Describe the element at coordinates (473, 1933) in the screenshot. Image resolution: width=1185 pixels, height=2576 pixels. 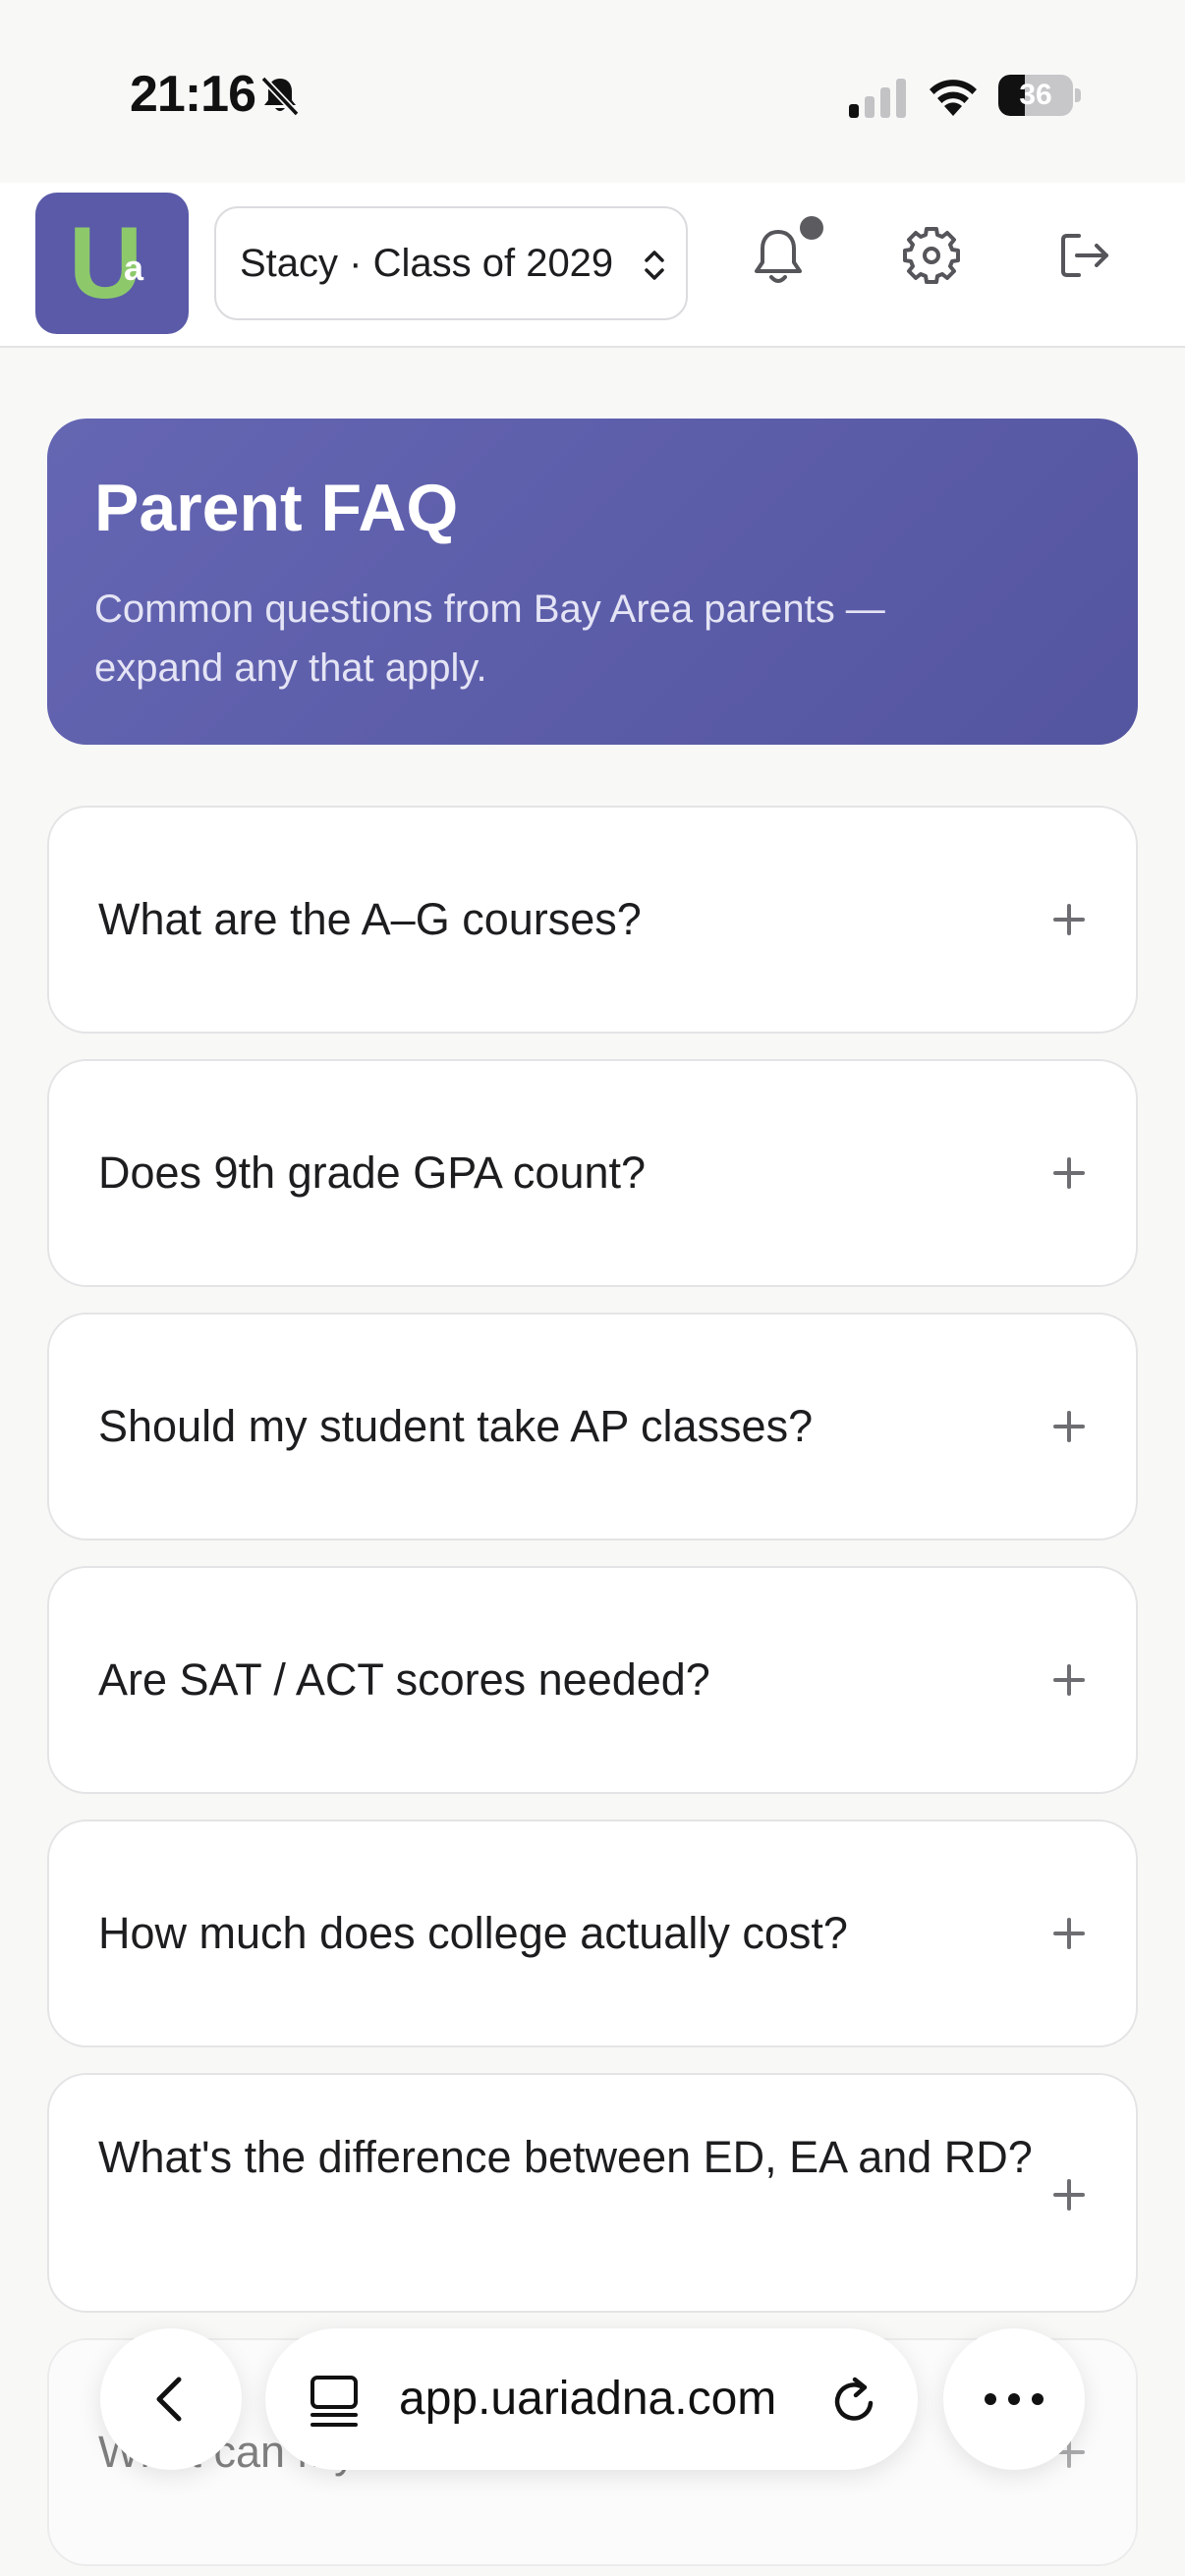
I see `faq-question: How much does college actually cost?` at that location.